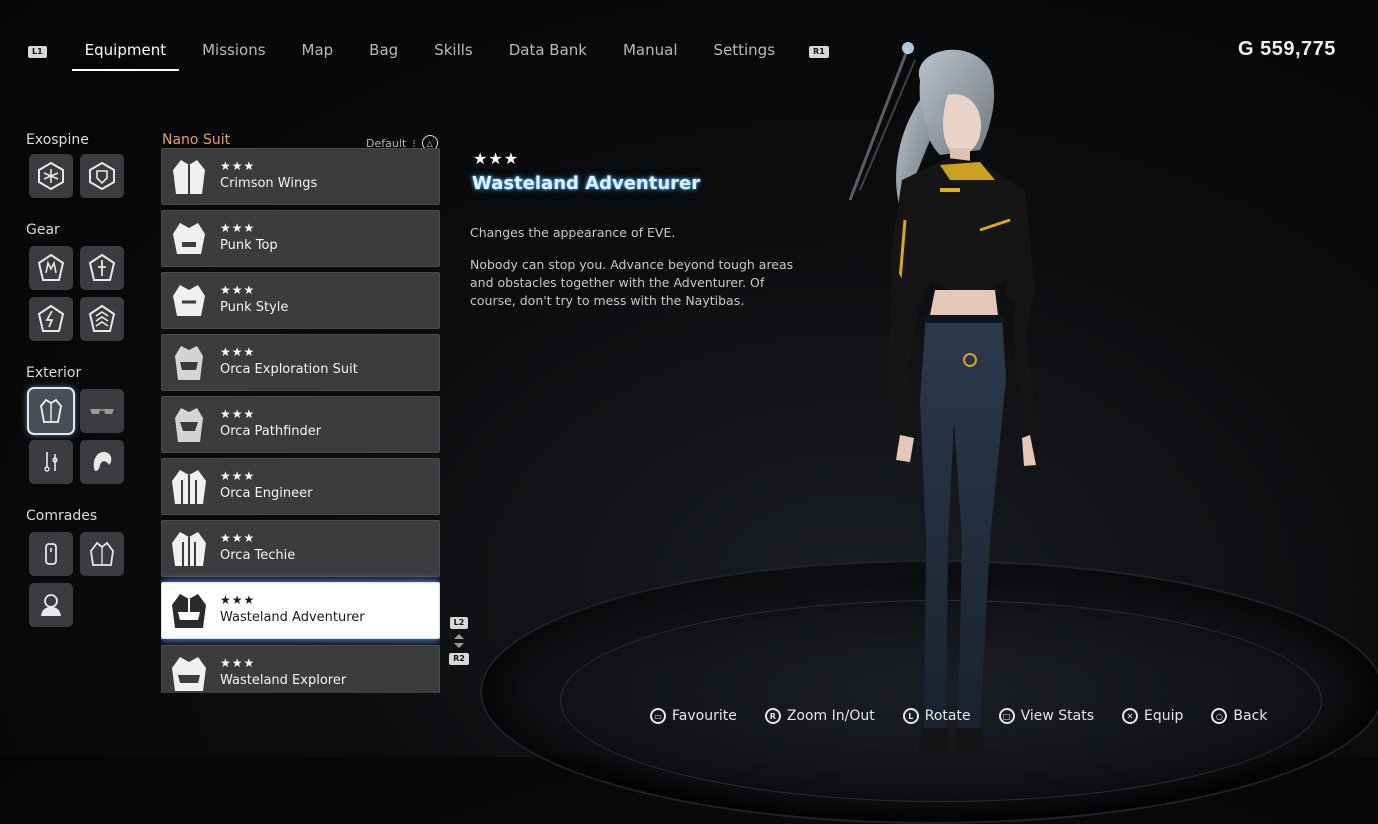  Describe the element at coordinates (947, 716) in the screenshot. I see `rotate-label: Rotate` at that location.